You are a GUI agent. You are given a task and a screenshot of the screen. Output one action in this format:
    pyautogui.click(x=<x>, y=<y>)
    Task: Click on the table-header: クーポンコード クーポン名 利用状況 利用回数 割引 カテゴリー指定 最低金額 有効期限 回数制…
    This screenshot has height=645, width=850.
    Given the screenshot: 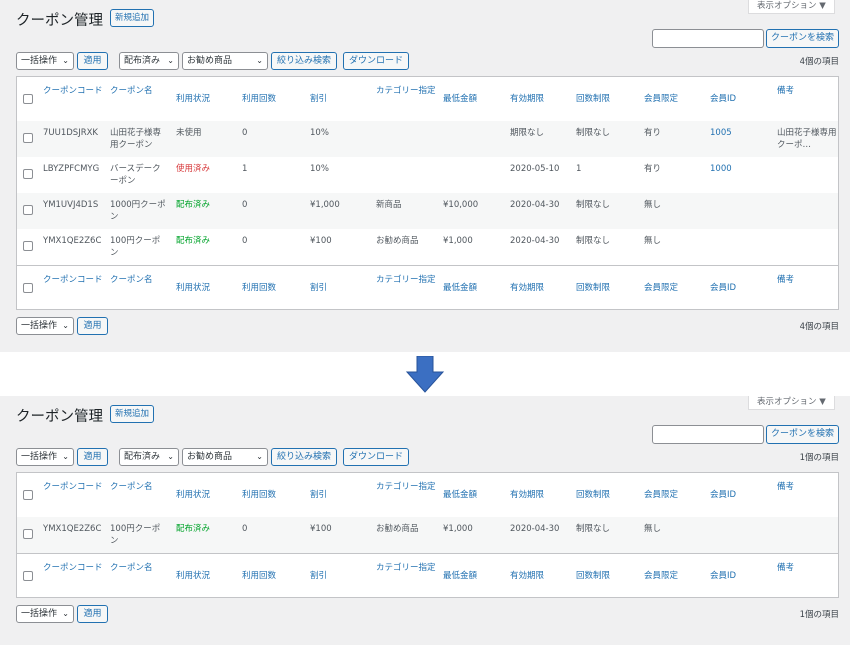 What is the action you would take?
    pyautogui.click(x=427, y=495)
    